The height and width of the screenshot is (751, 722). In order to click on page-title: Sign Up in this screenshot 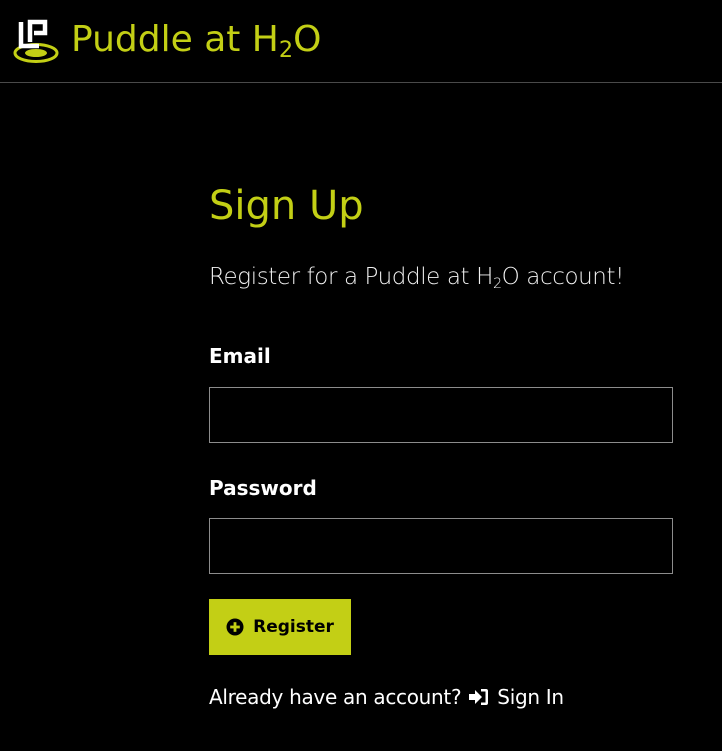, I will do `click(286, 206)`.